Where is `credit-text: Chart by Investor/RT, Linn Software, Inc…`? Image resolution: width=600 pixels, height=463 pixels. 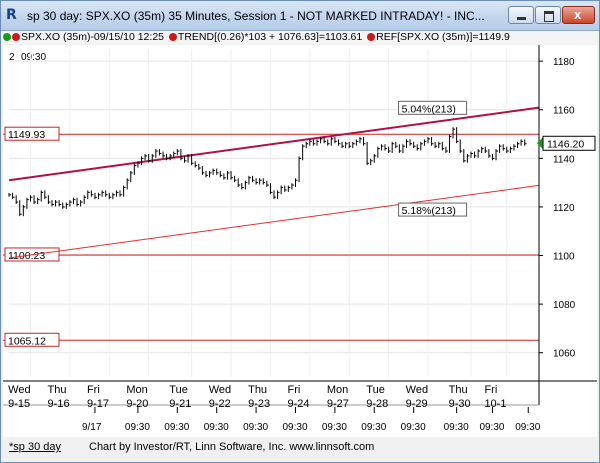
credit-text: Chart by Investor/RT, Linn Software, Inc… is located at coordinates (232, 447).